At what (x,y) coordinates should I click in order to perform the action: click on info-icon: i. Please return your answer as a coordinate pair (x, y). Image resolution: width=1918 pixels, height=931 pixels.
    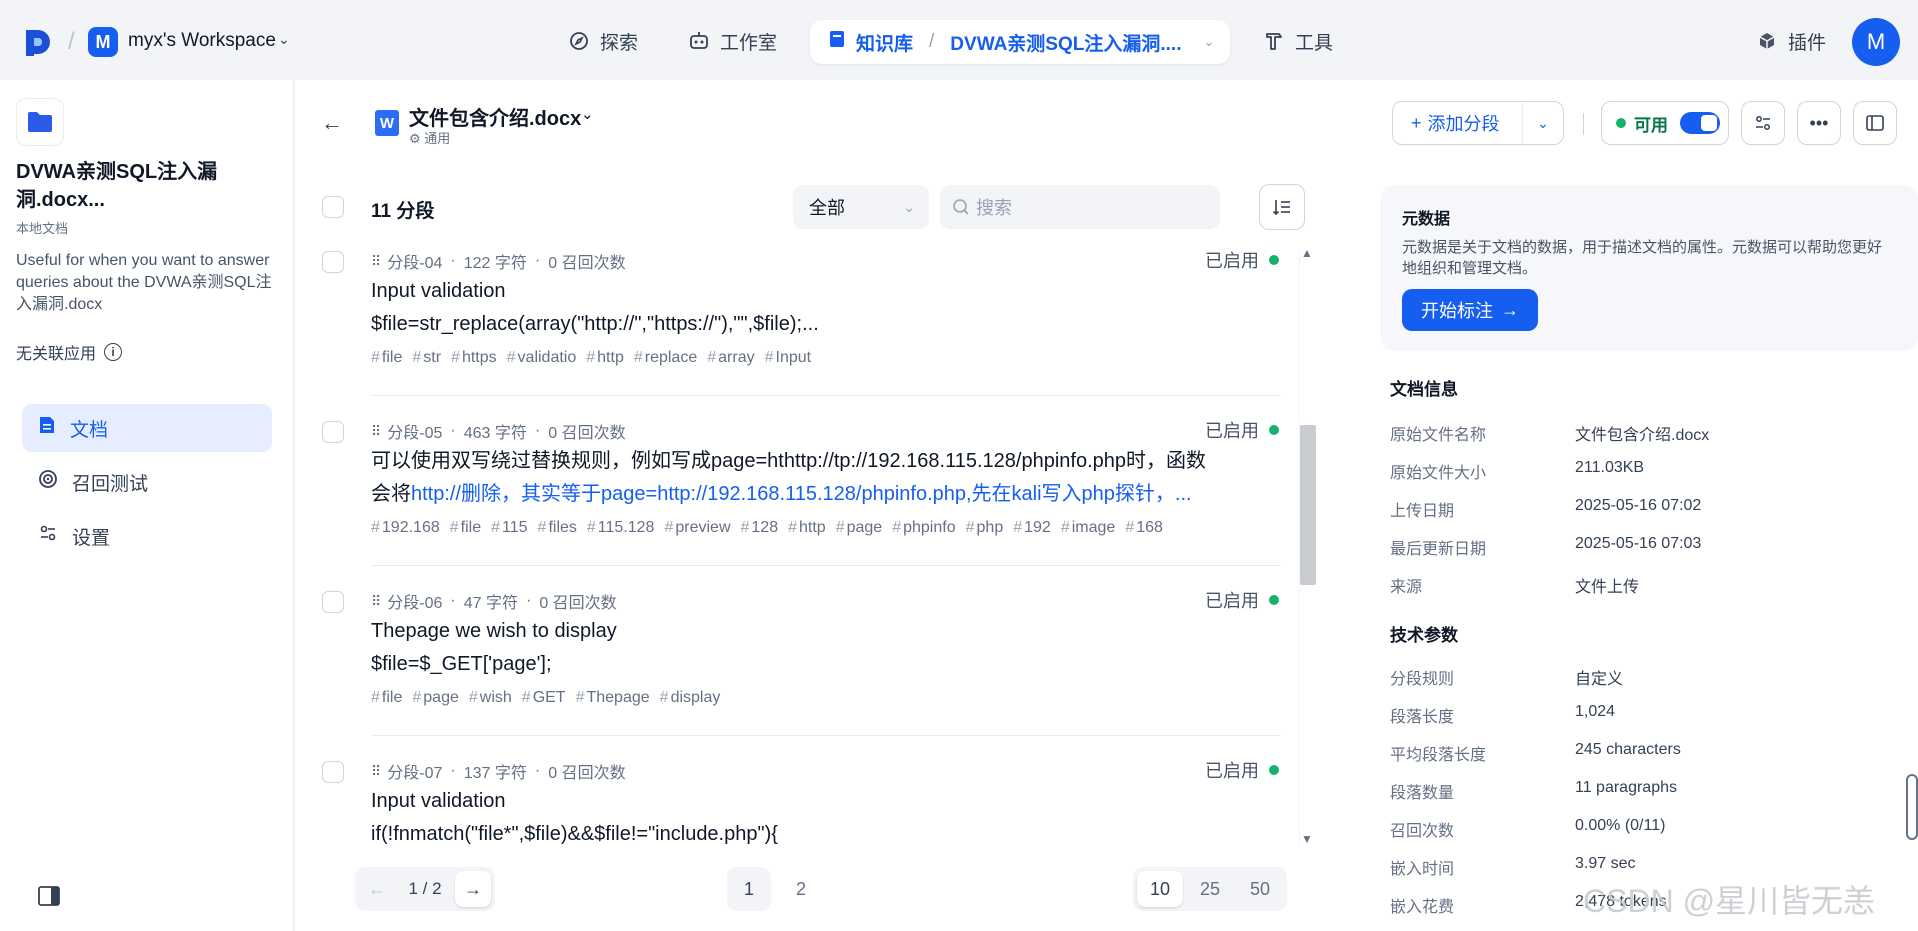
    Looking at the image, I should click on (113, 352).